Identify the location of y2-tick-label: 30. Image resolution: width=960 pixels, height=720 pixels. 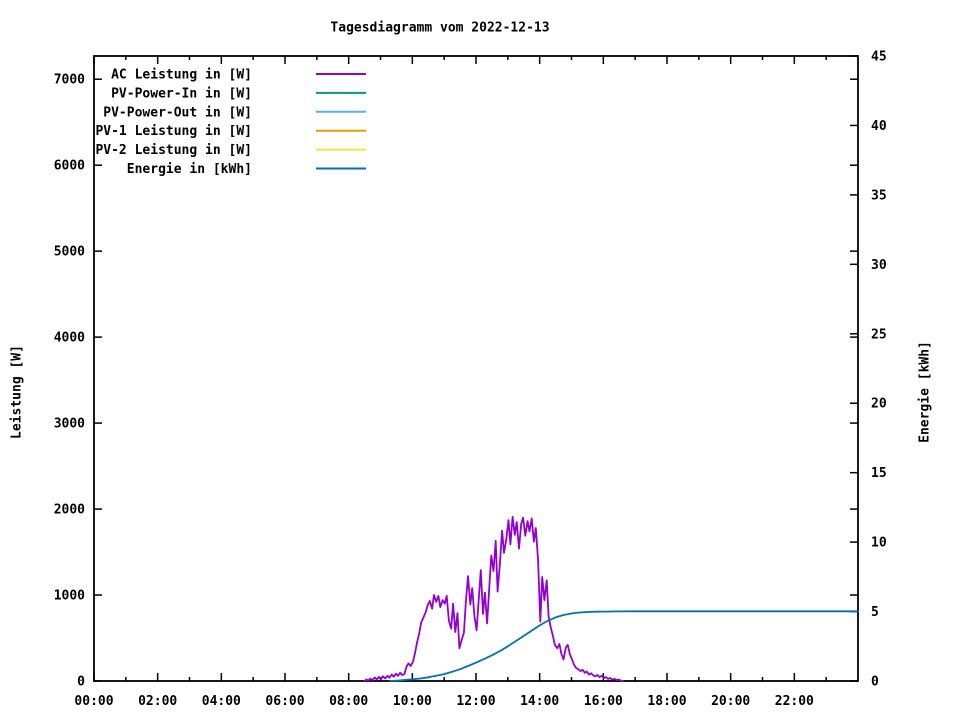
(879, 265).